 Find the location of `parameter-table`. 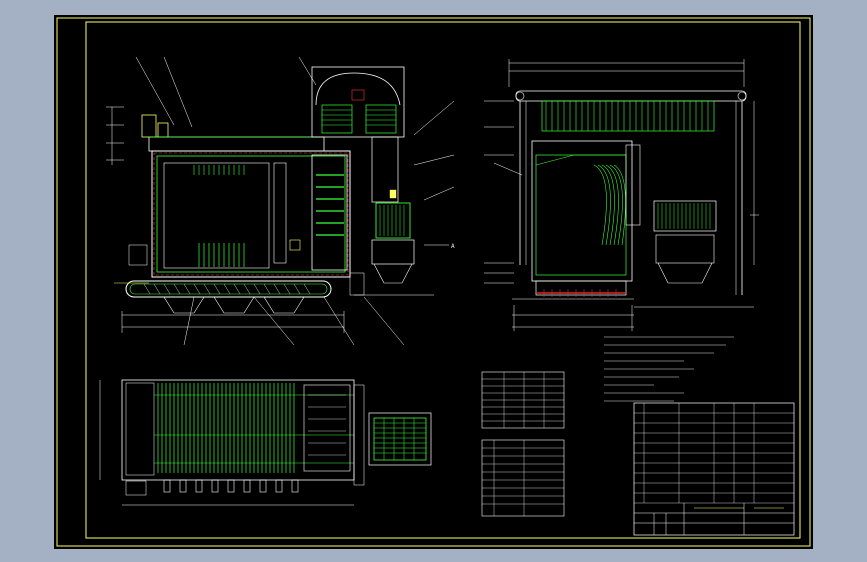

parameter-table is located at coordinates (523, 400).